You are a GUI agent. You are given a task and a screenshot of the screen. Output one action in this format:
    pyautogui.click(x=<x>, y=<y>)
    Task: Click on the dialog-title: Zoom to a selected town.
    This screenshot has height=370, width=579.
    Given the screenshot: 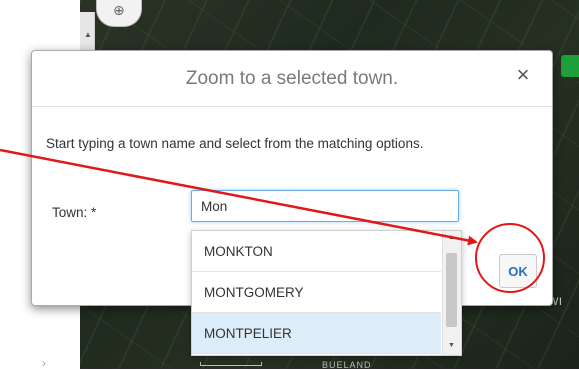 What is the action you would take?
    pyautogui.click(x=292, y=78)
    